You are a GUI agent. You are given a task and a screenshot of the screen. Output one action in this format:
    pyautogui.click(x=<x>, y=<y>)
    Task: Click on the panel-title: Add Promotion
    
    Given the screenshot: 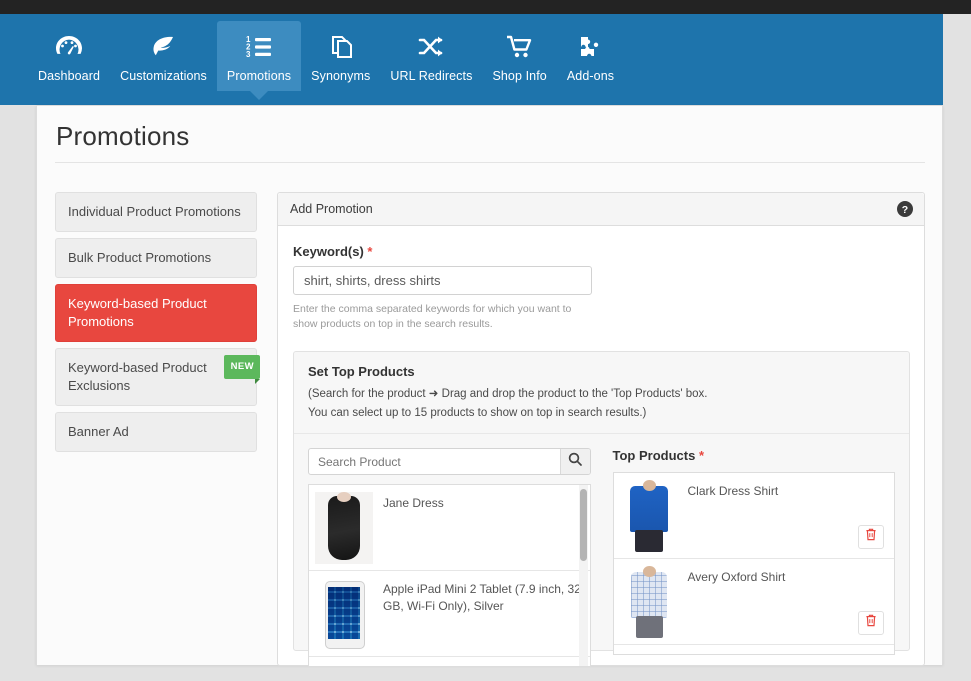 What is the action you would take?
    pyautogui.click(x=331, y=209)
    